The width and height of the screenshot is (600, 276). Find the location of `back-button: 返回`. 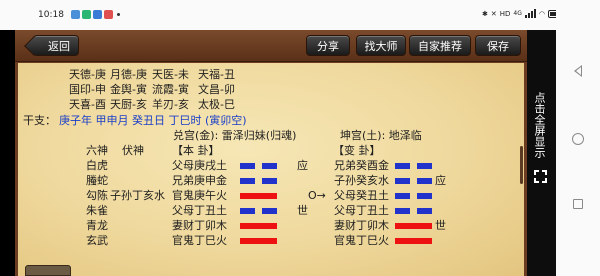

back-button: 返回 is located at coordinates (56, 45).